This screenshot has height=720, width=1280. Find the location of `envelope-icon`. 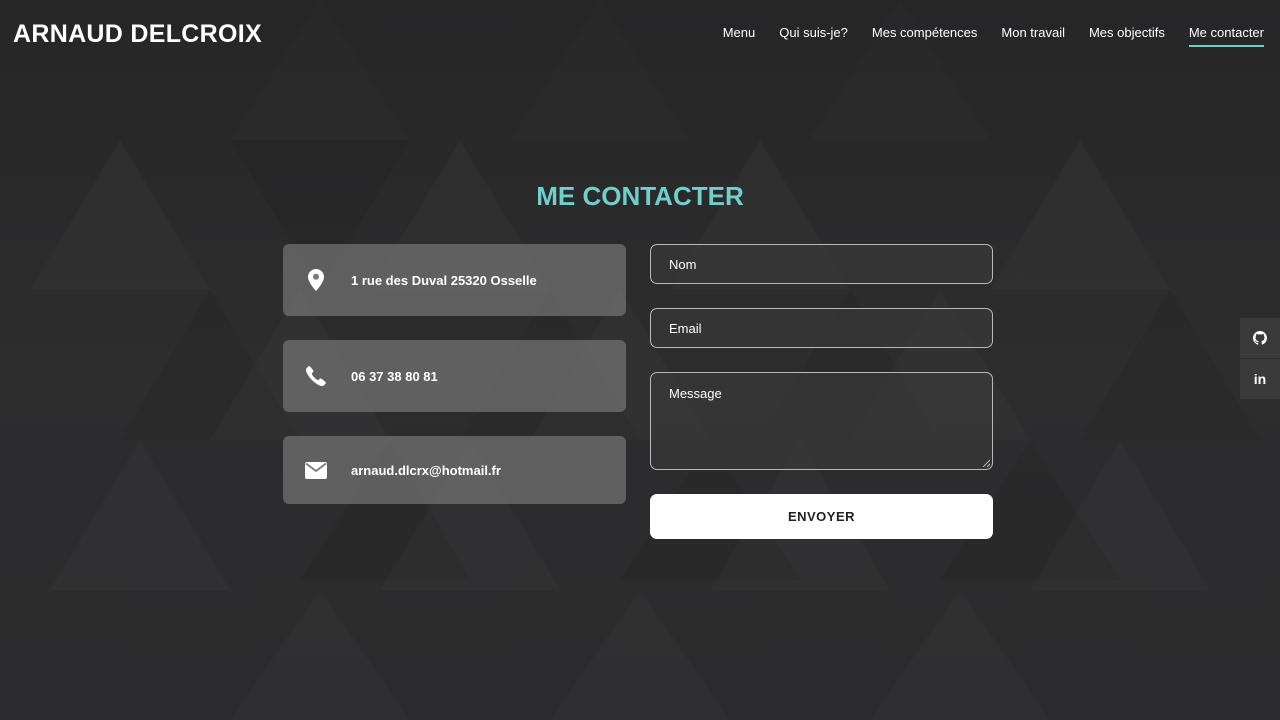

envelope-icon is located at coordinates (316, 470).